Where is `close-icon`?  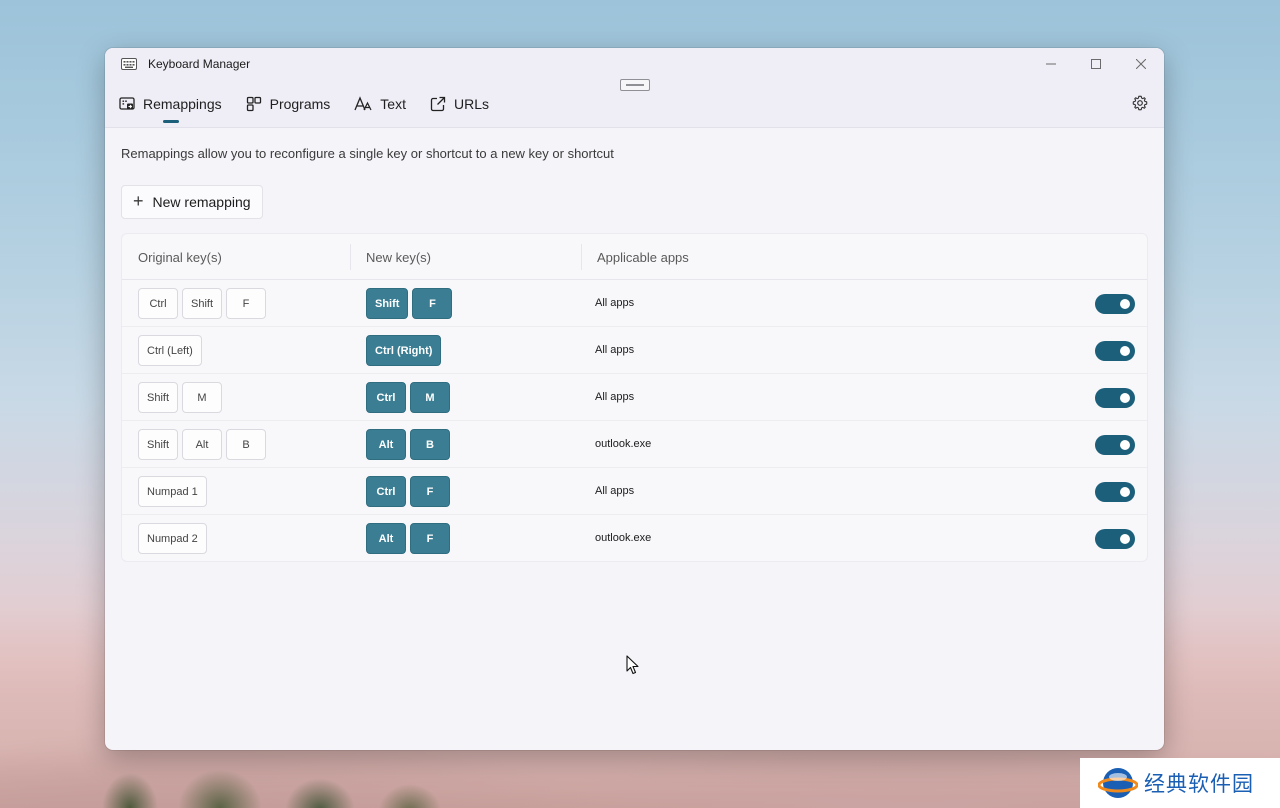 close-icon is located at coordinates (1141, 64).